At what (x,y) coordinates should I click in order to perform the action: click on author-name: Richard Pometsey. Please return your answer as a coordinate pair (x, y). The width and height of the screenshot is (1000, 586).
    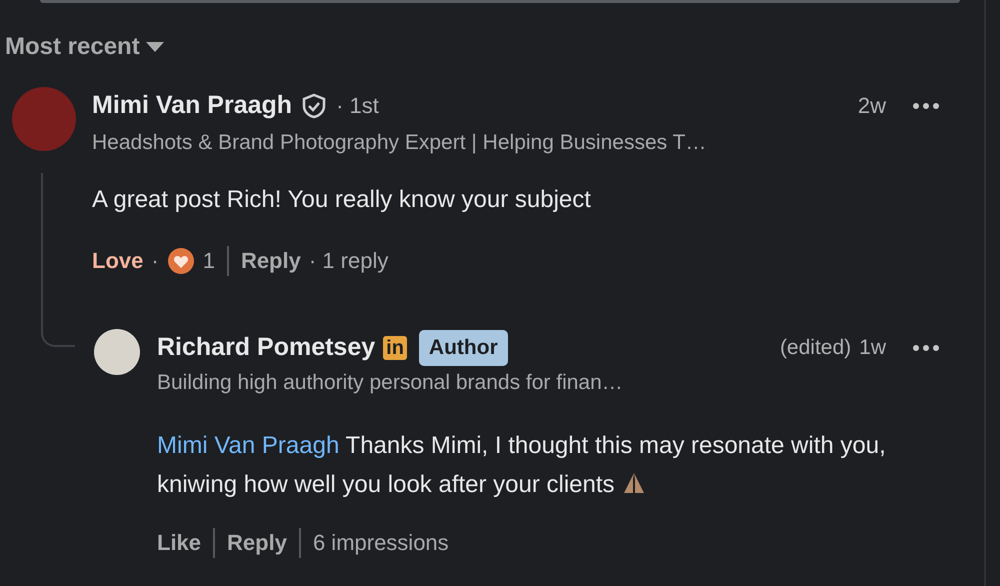
    Looking at the image, I should click on (266, 347).